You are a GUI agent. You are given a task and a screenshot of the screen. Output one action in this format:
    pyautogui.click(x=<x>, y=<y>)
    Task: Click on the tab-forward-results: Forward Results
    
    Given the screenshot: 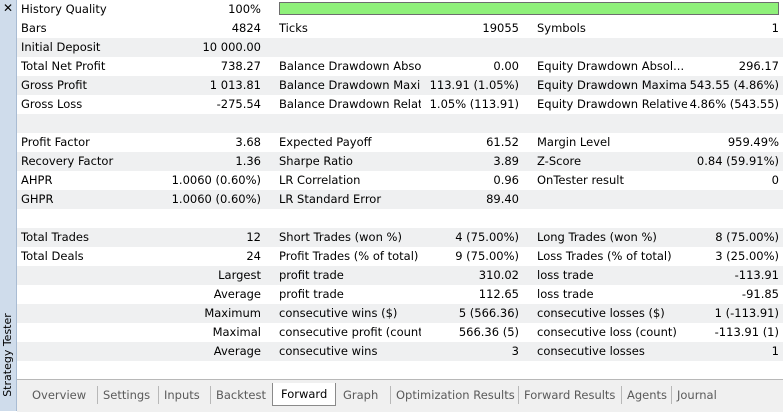 What is the action you would take?
    pyautogui.click(x=569, y=395)
    